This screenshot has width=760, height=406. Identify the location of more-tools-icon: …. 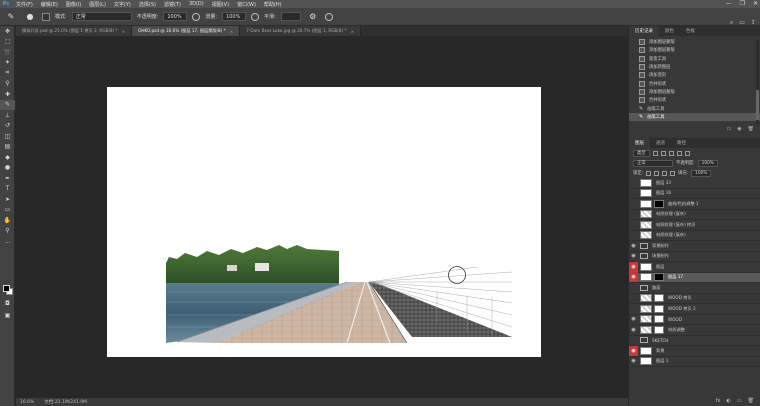
(7, 241).